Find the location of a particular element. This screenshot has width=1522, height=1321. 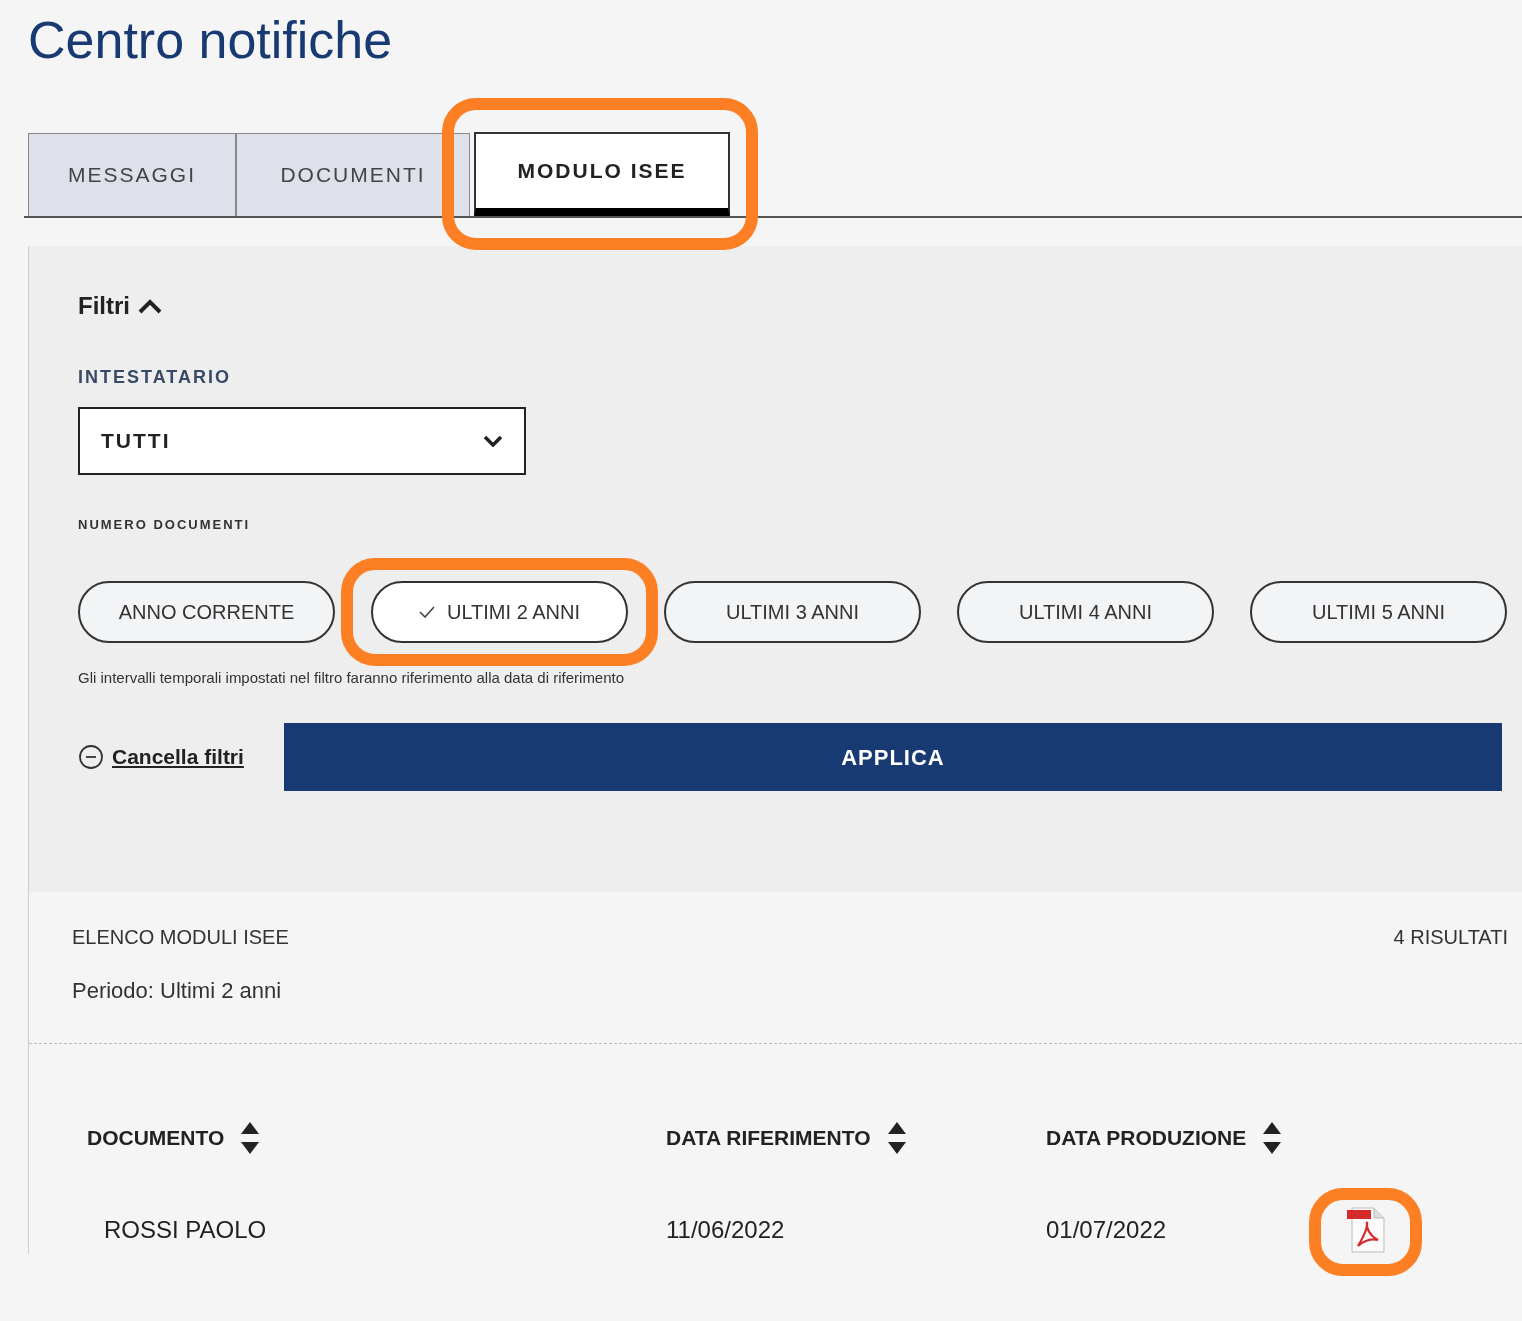

tab: MODULO ISEE is located at coordinates (602, 174).